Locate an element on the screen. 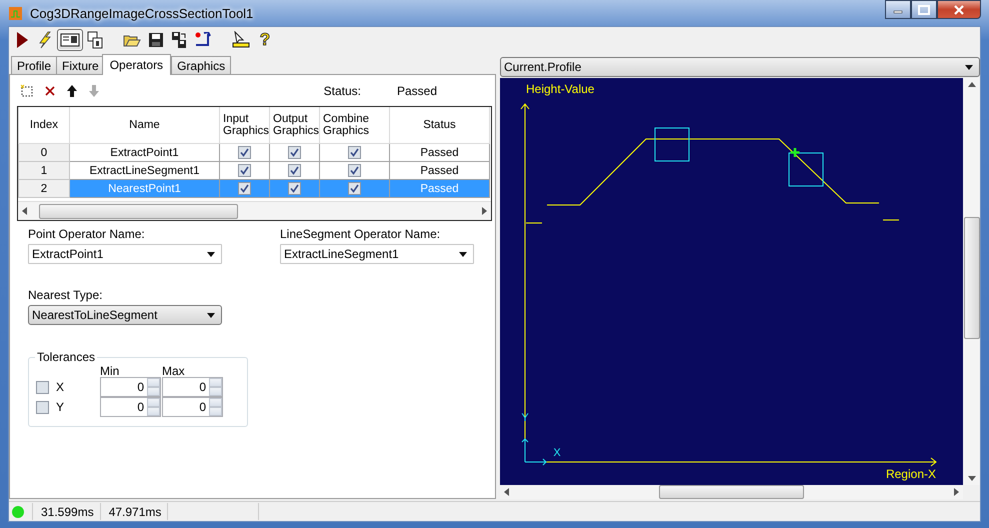  column-header: Output Graphics is located at coordinates (295, 125).